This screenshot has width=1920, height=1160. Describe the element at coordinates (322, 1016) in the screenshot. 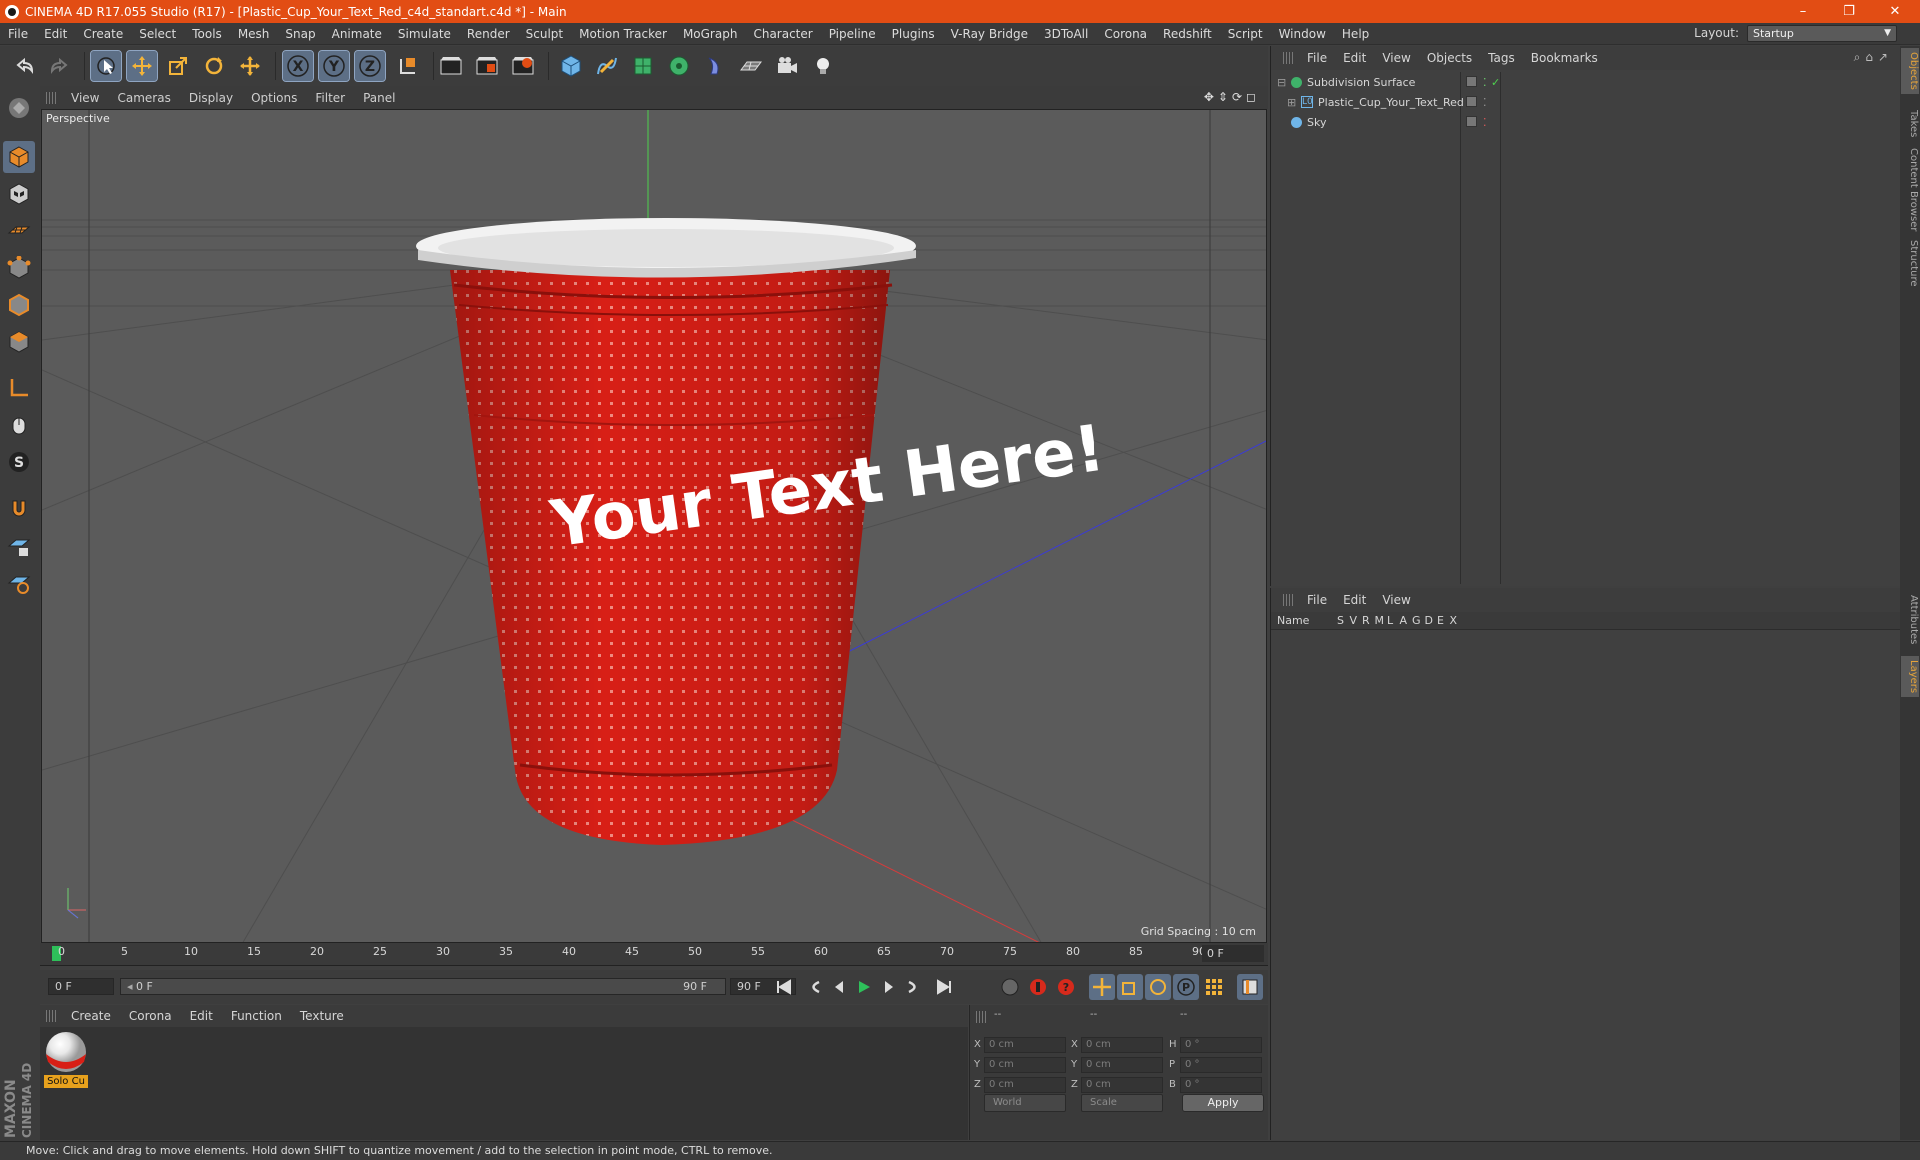

I see `material-menu-texture: Texture` at that location.